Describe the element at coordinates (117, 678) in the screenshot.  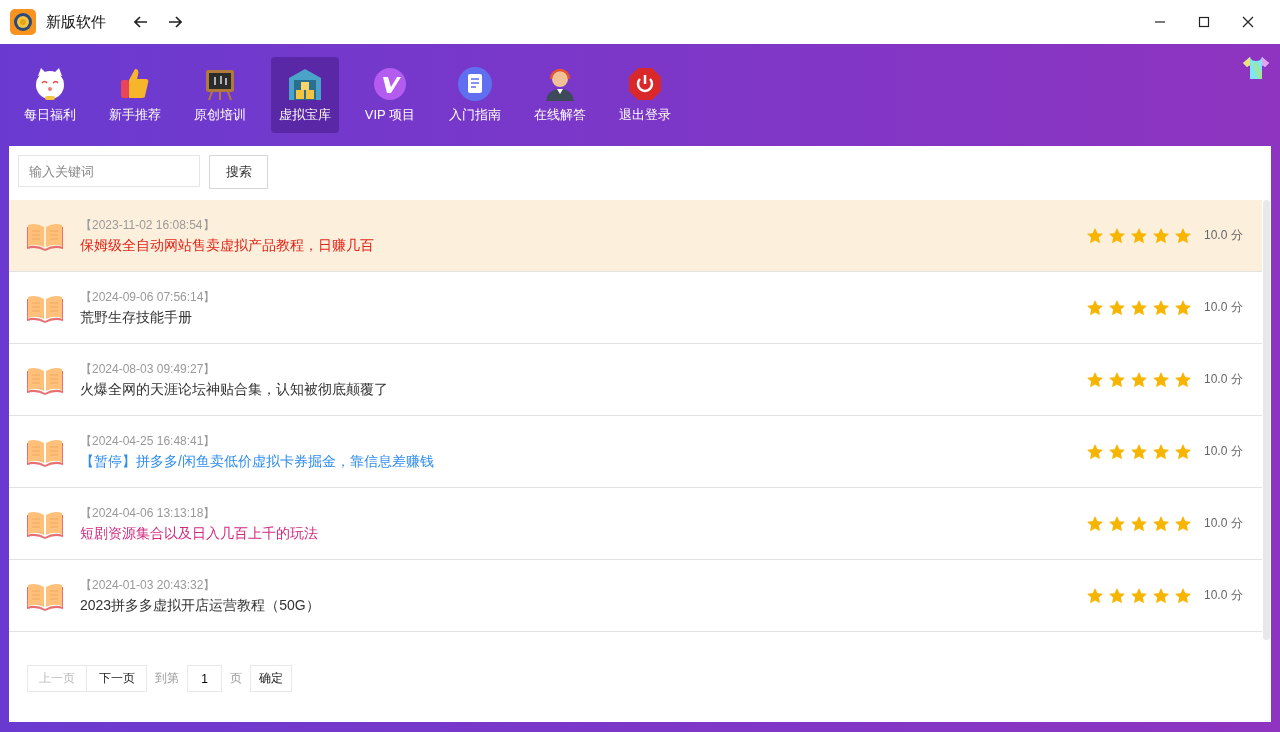
I see `next-page-button: 下一页` at that location.